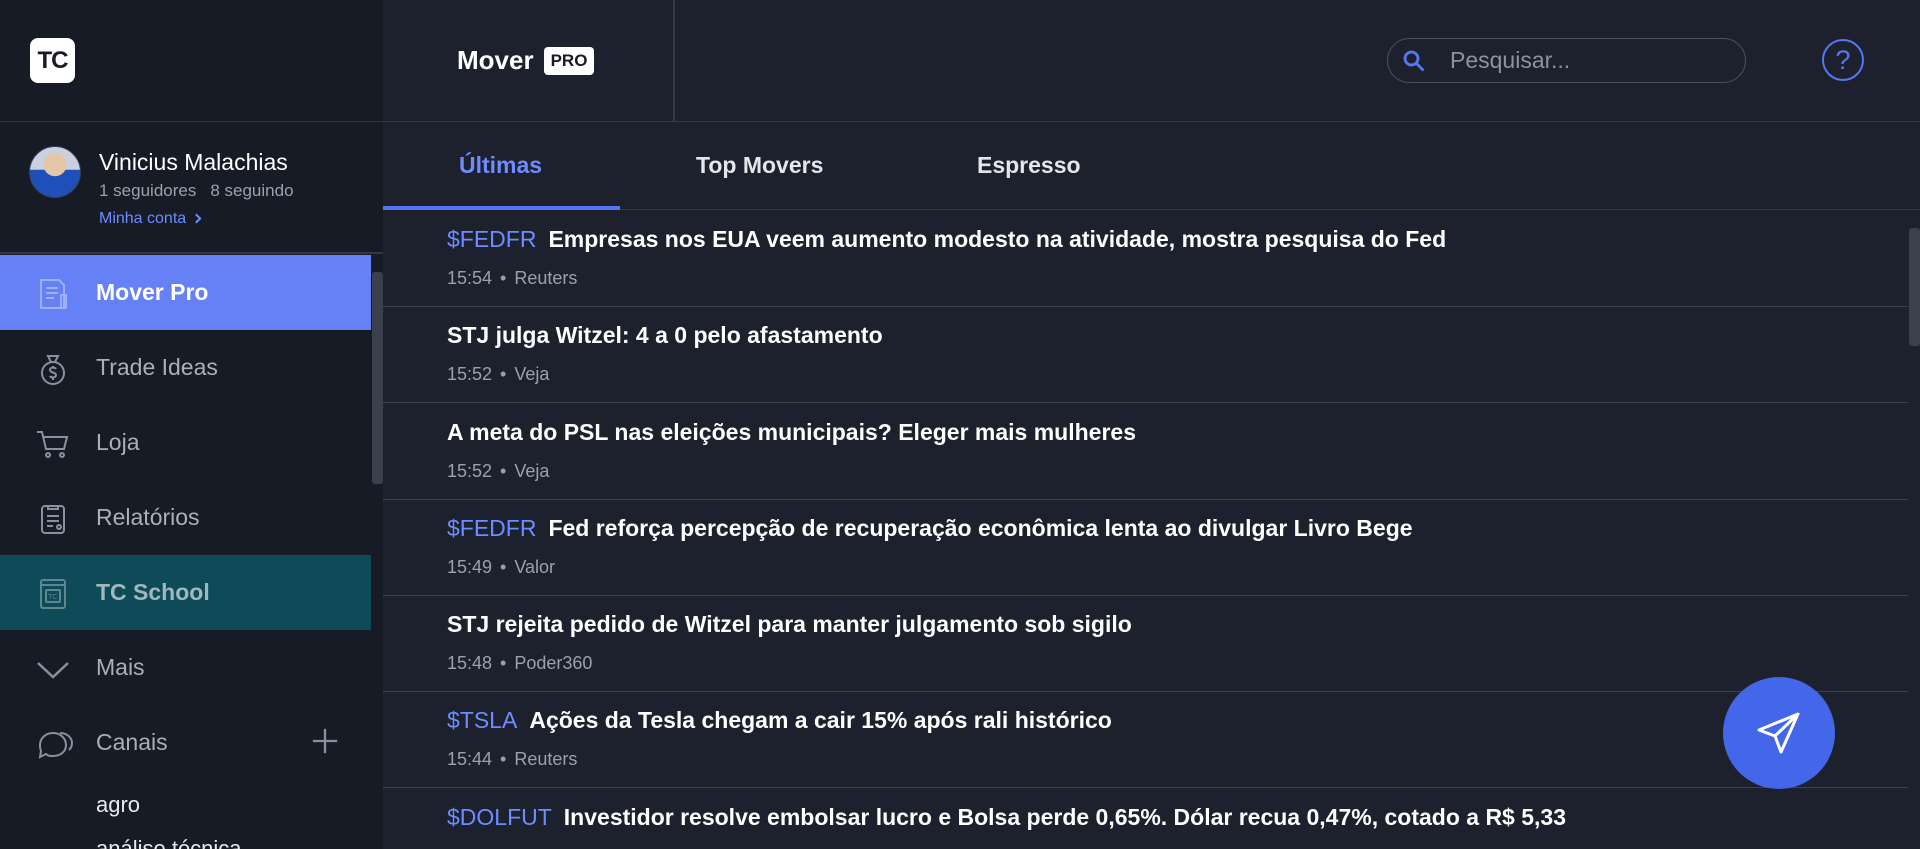 The image size is (1920, 849). I want to click on following-count: 8 seguindo, so click(251, 190).